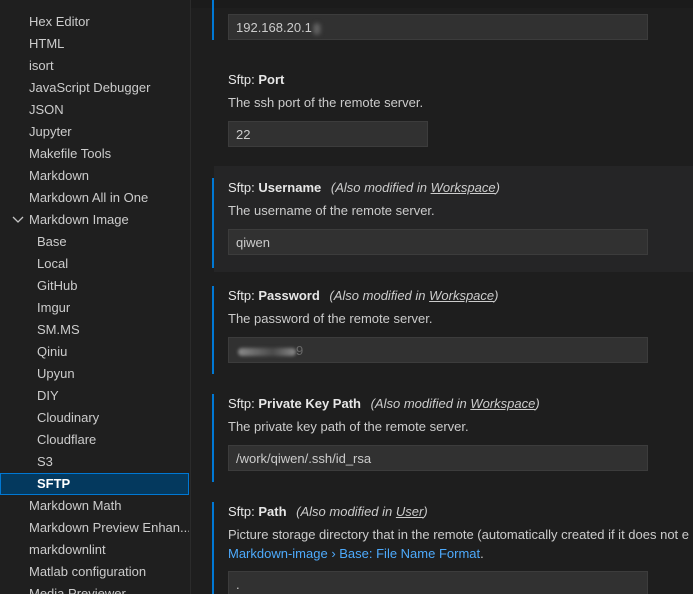  I want to click on private-key-path-input: /work/qiwen/.ssh/id_rsa, so click(438, 458).